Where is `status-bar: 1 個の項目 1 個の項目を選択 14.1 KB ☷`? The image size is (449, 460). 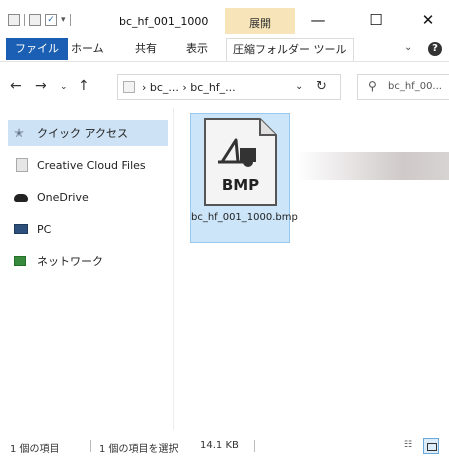
status-bar: 1 個の項目 1 個の項目を選択 14.1 KB ☷ is located at coordinates (224, 445).